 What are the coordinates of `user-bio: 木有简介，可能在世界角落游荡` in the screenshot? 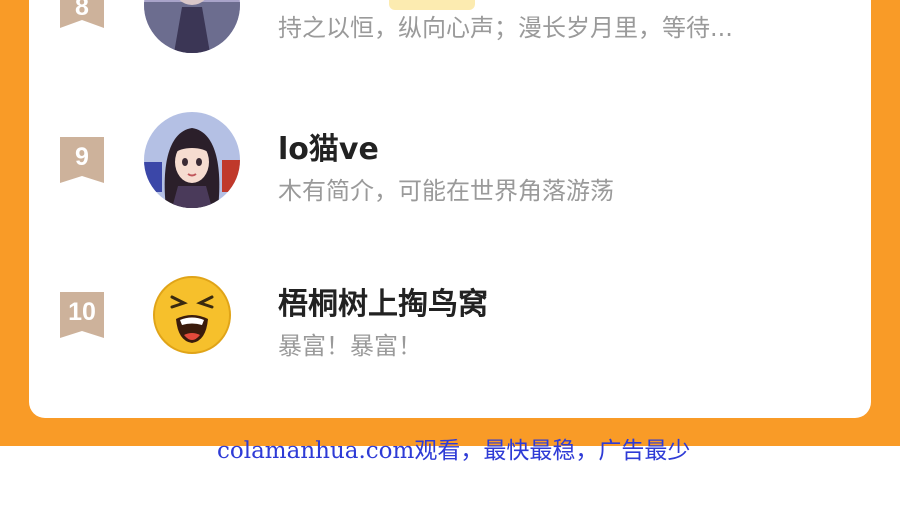 It's located at (446, 191).